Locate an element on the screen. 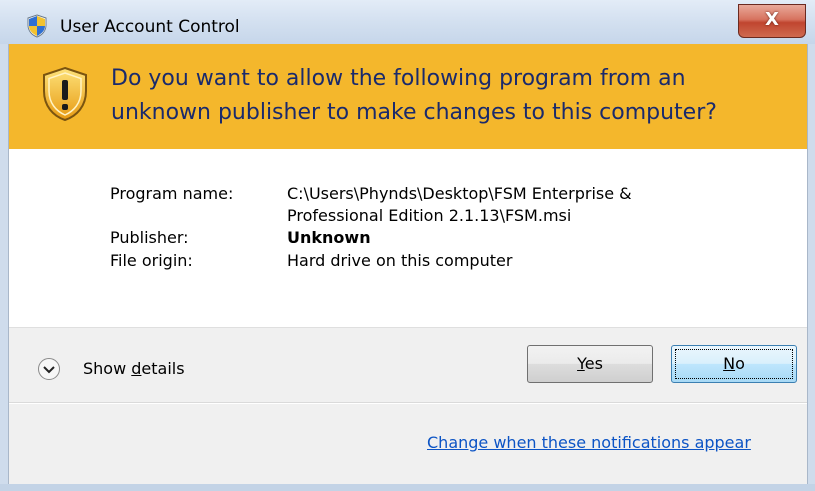  publisher-value: Unknown is located at coordinates (329, 237).